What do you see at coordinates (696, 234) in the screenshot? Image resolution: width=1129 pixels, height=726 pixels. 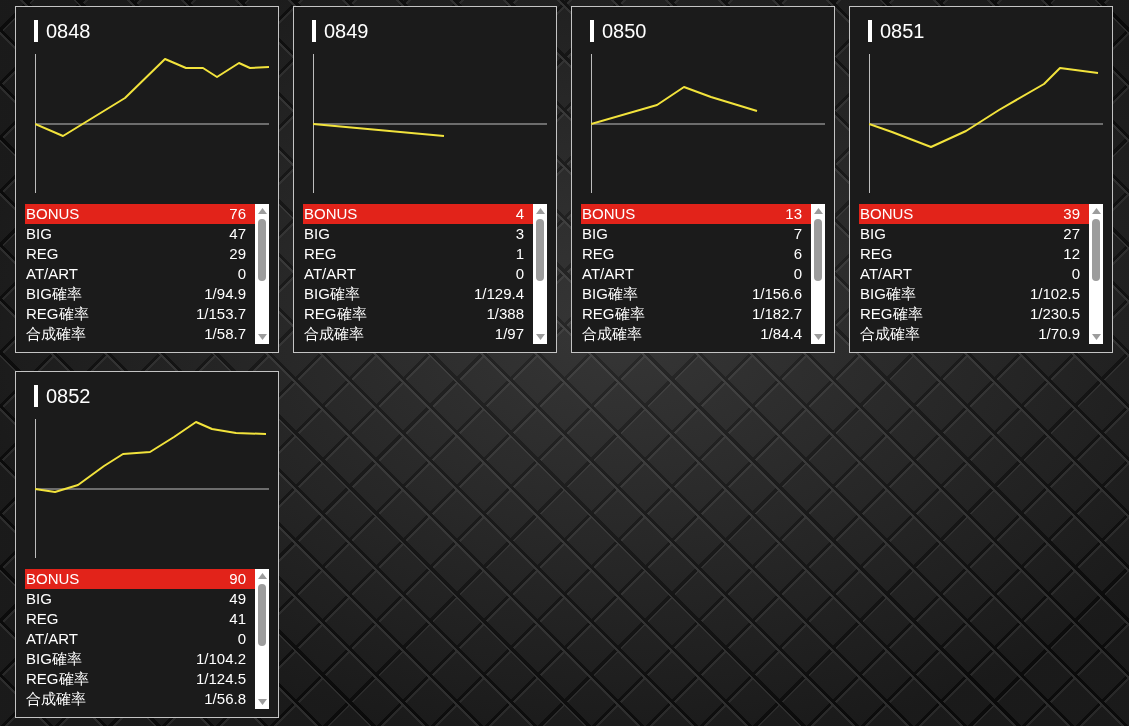 I see `stat-row: BIG 7` at bounding box center [696, 234].